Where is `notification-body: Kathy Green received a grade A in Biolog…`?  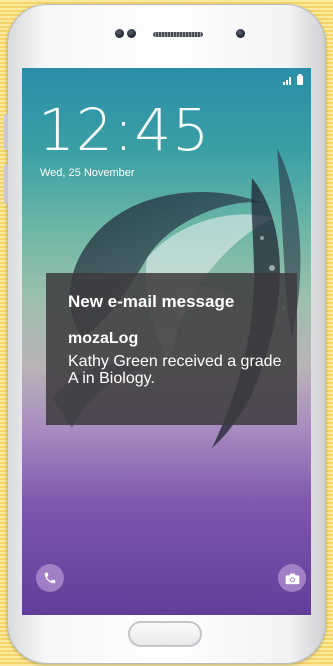
notification-body: Kathy Green received a grade A in Biolog… is located at coordinates (175, 370).